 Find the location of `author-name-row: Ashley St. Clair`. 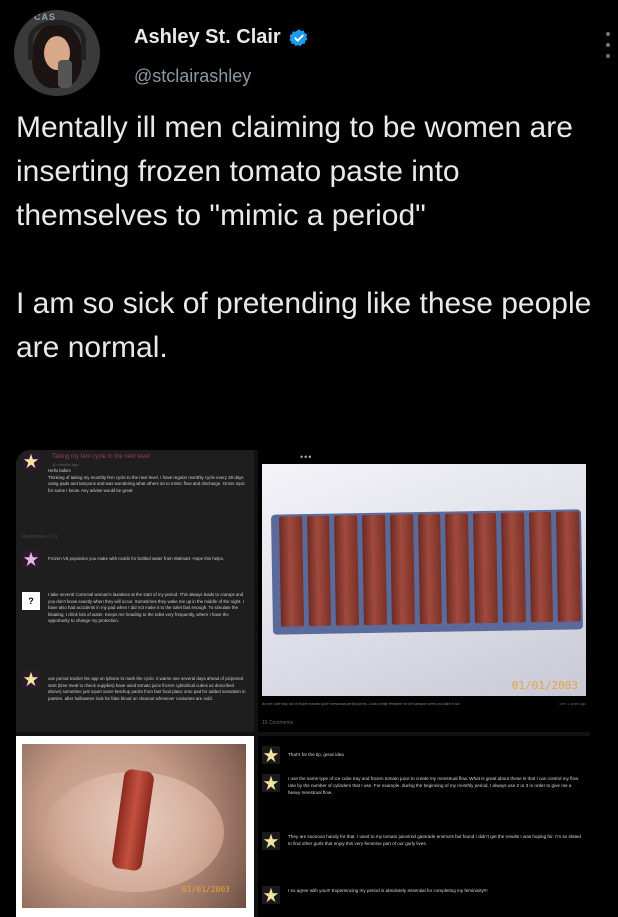

author-name-row: Ashley St. Clair is located at coordinates (221, 37).